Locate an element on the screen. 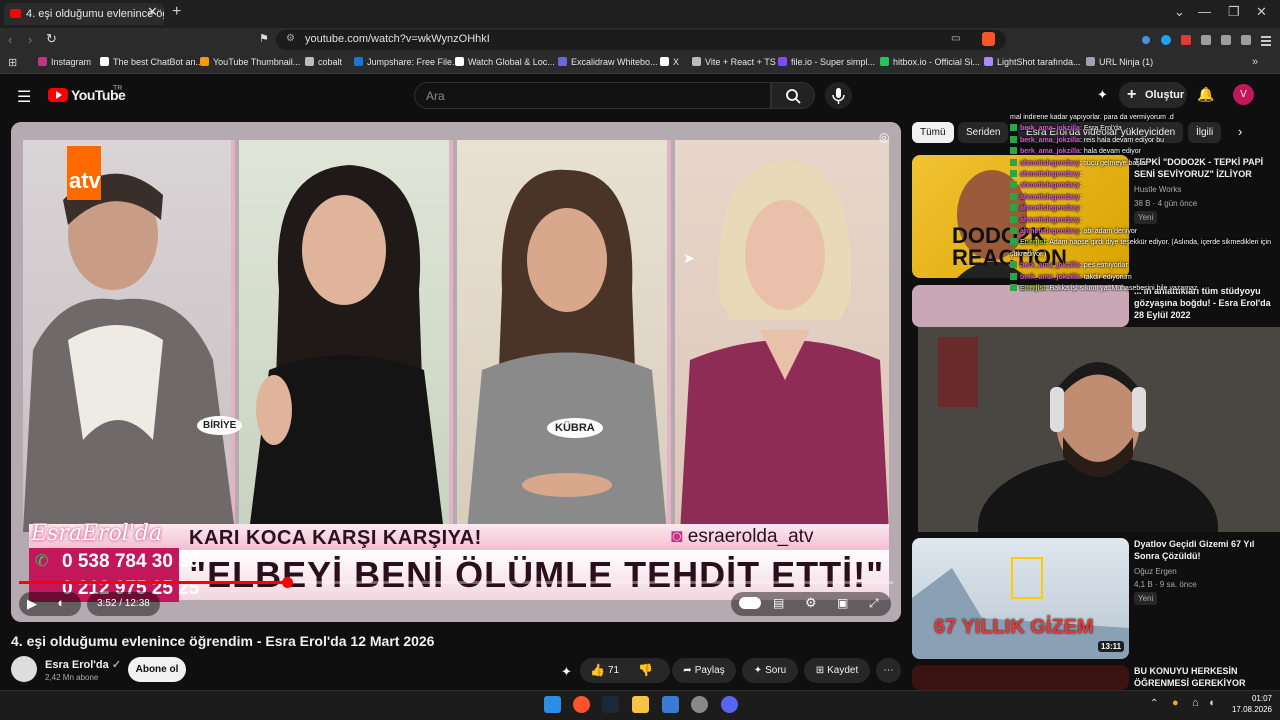  steam-icon is located at coordinates (610, 704).